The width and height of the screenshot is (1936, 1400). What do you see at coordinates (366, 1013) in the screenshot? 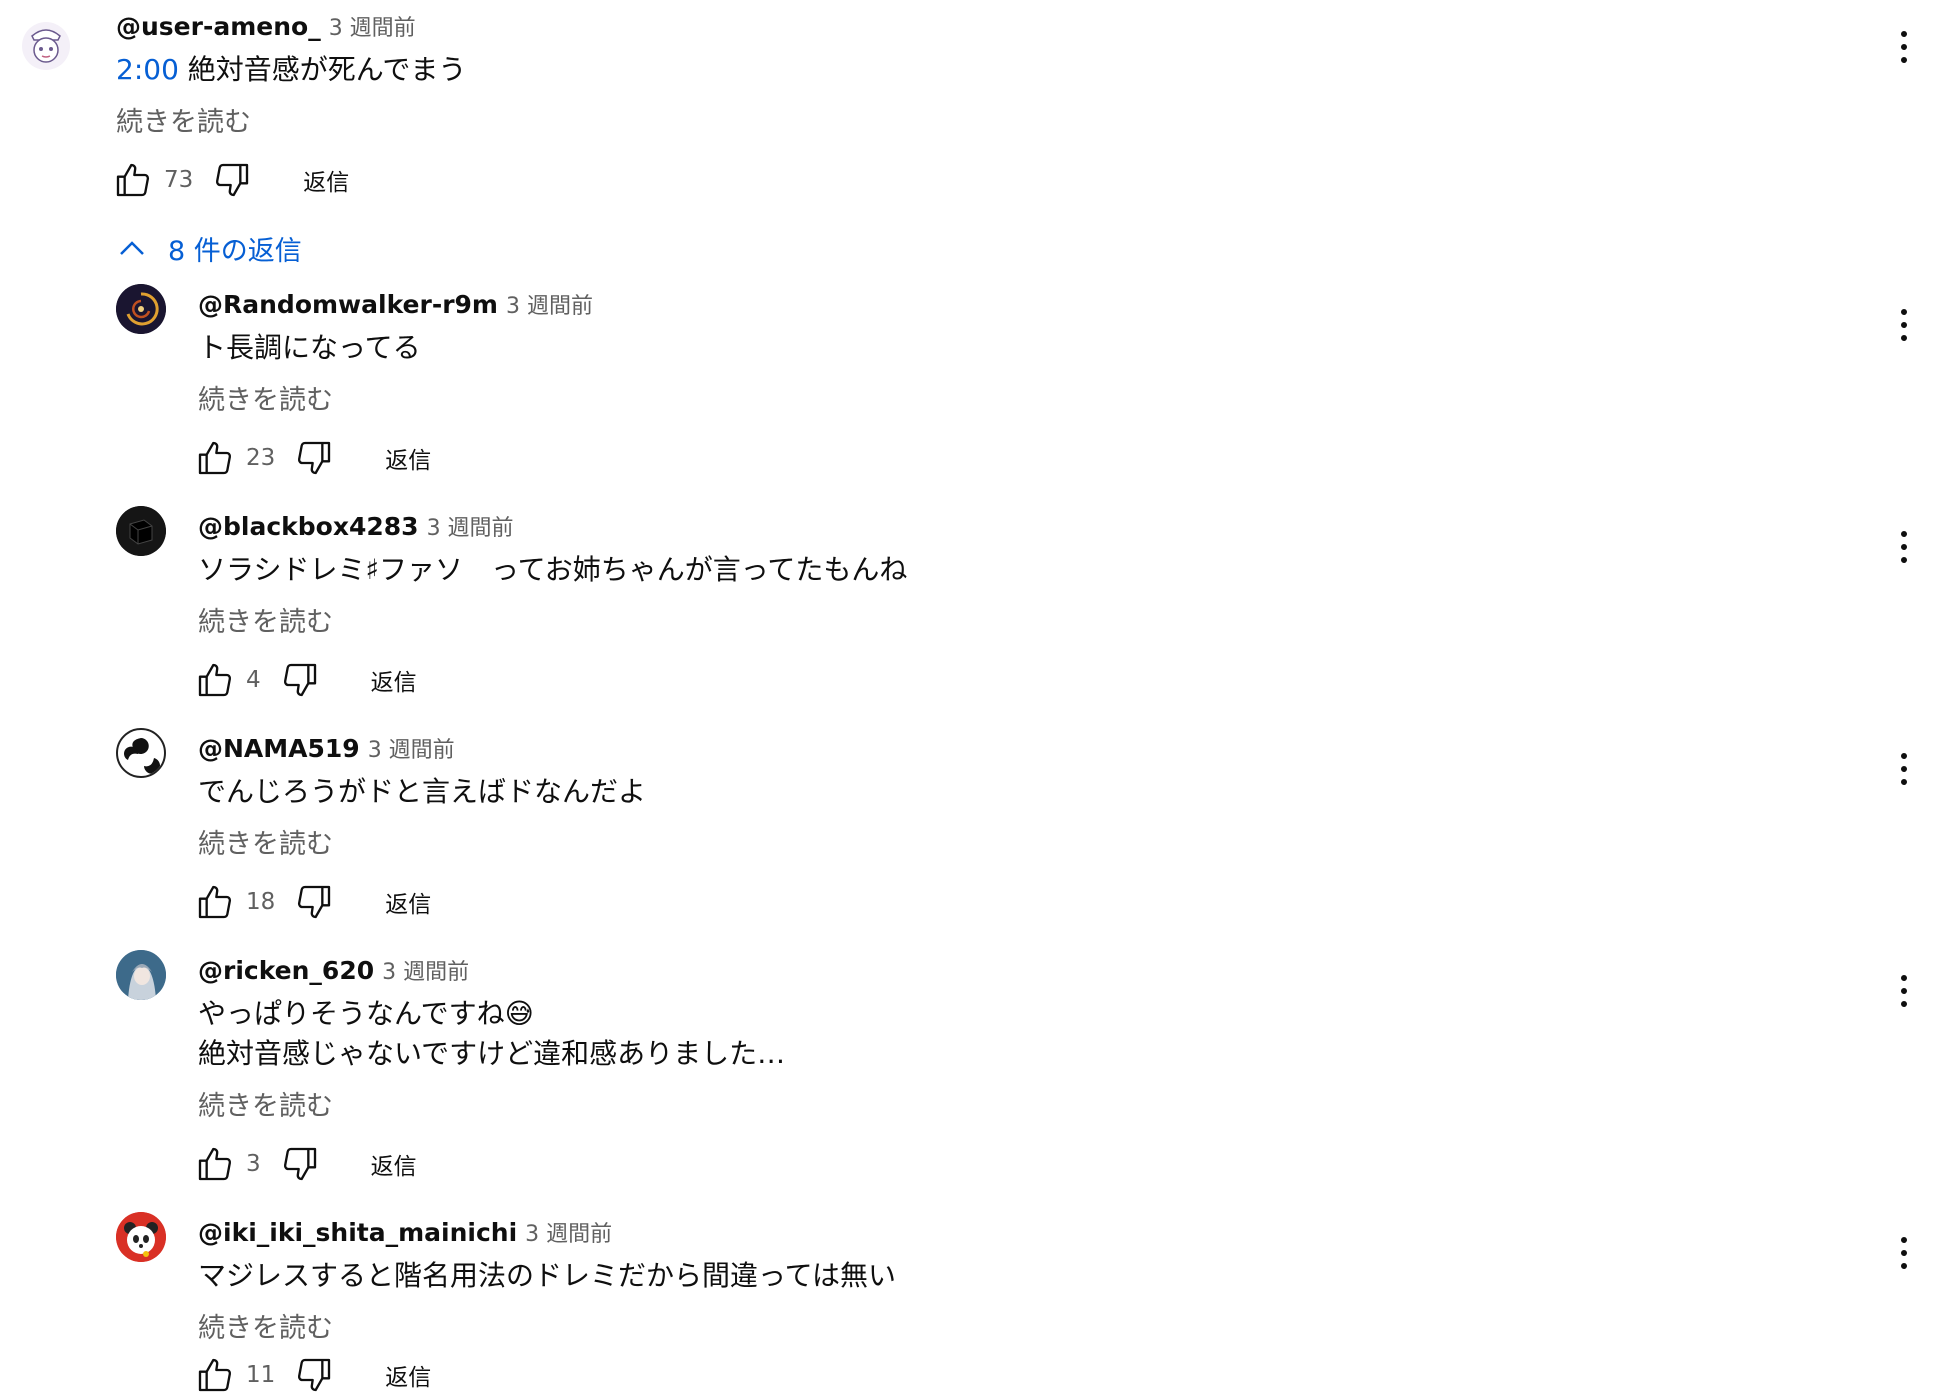
I see `comment-text: やっぱりそうなんですね😅` at bounding box center [366, 1013].